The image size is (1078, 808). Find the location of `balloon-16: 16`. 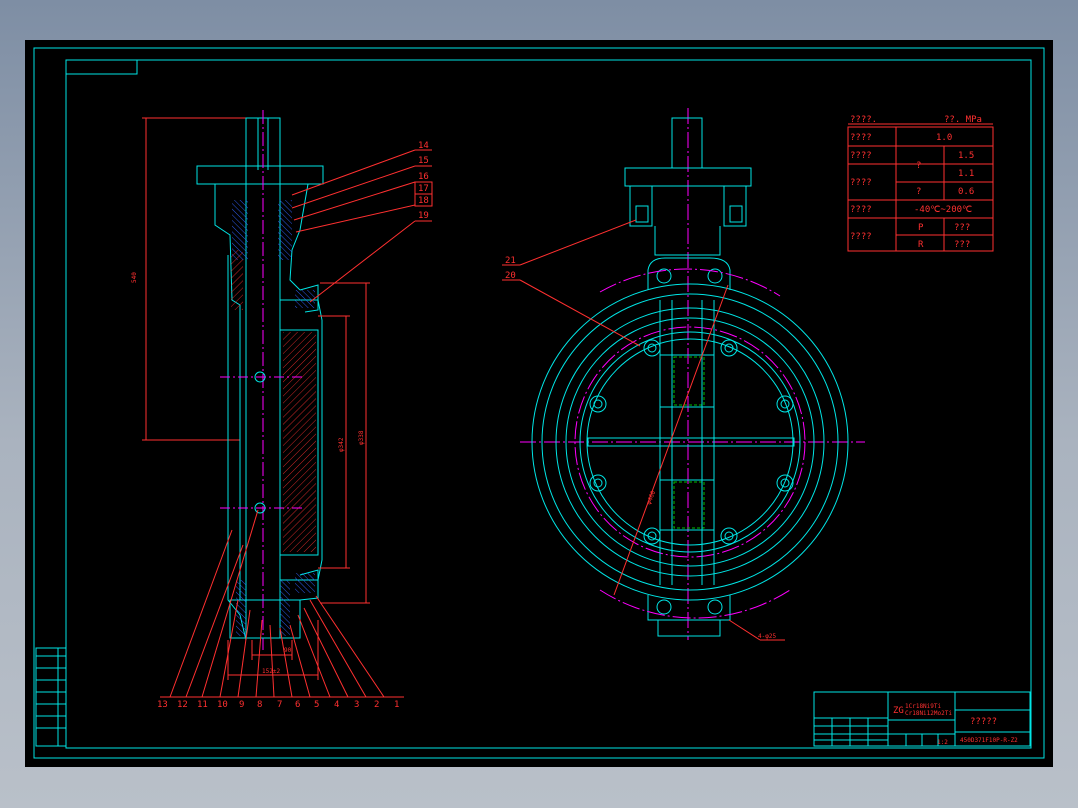

balloon-16: 16 is located at coordinates (423, 177).